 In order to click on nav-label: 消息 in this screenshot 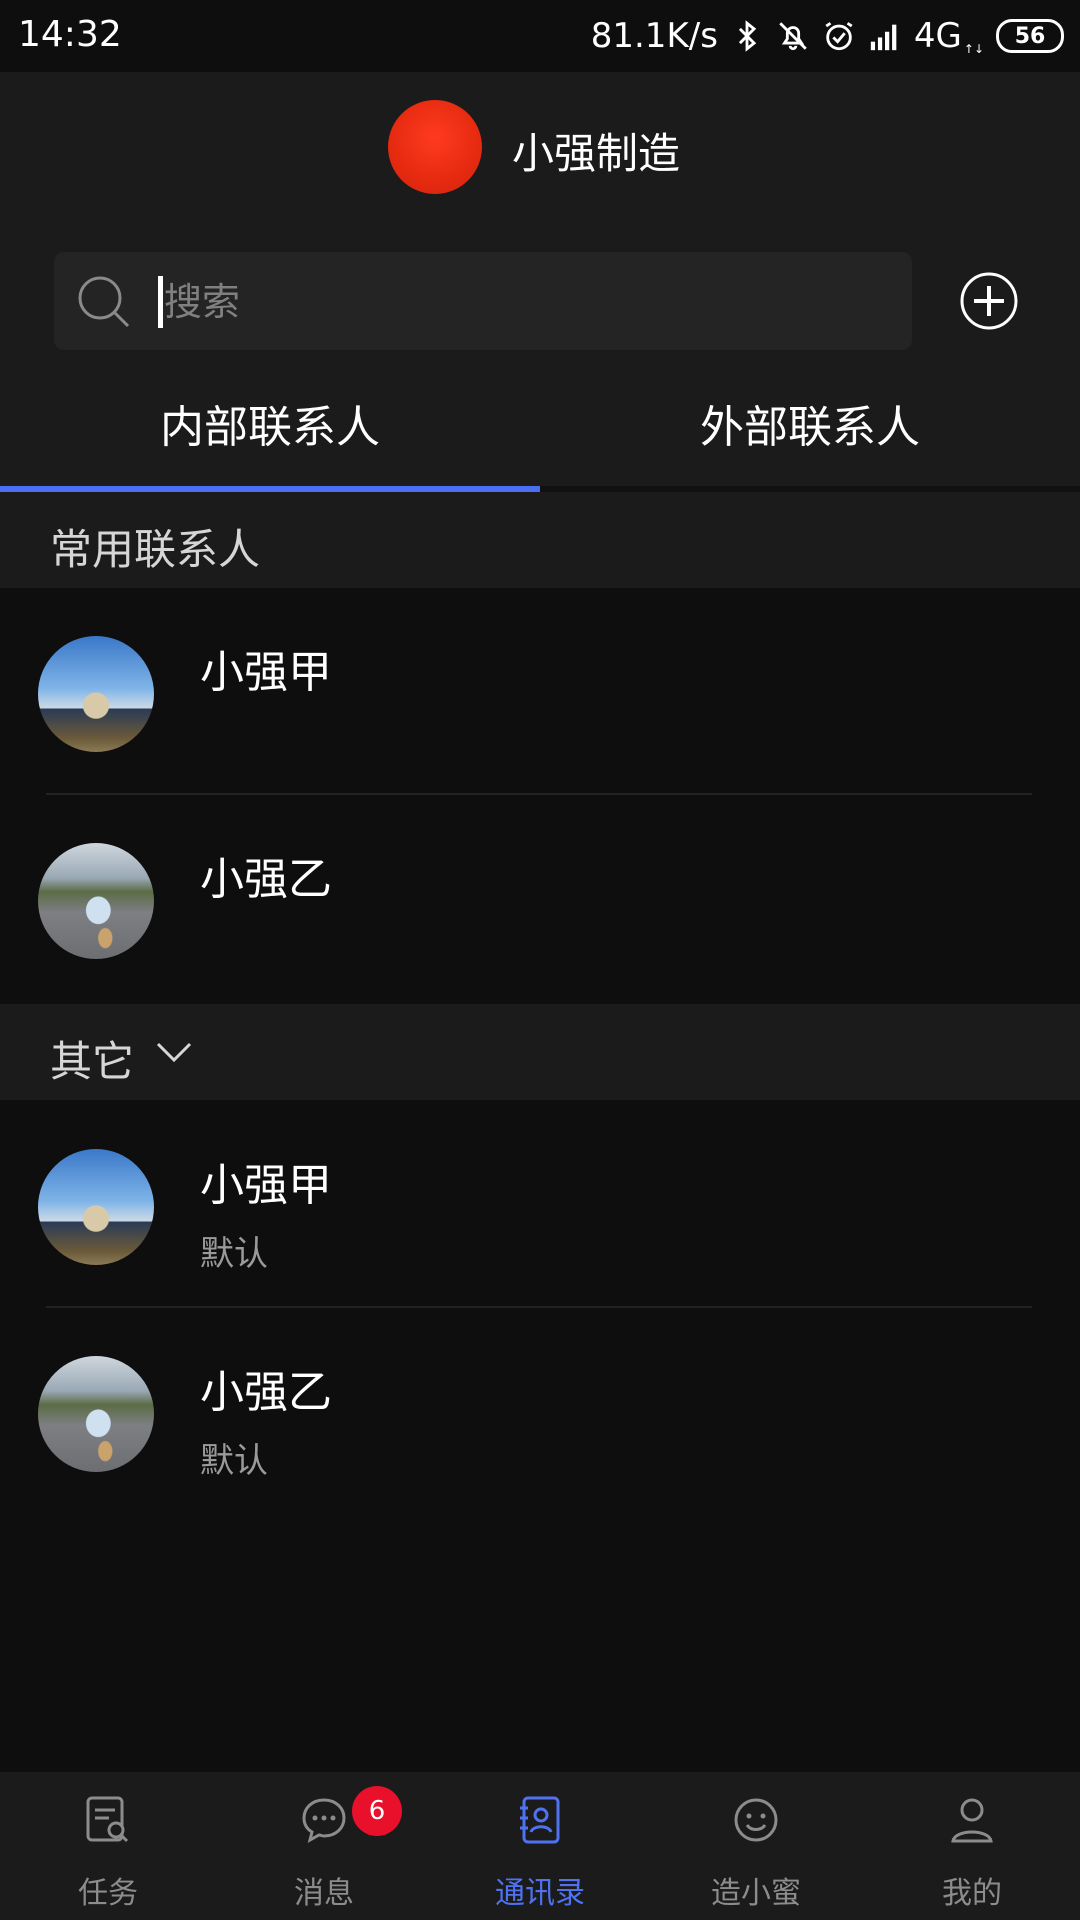, I will do `click(324, 1893)`.